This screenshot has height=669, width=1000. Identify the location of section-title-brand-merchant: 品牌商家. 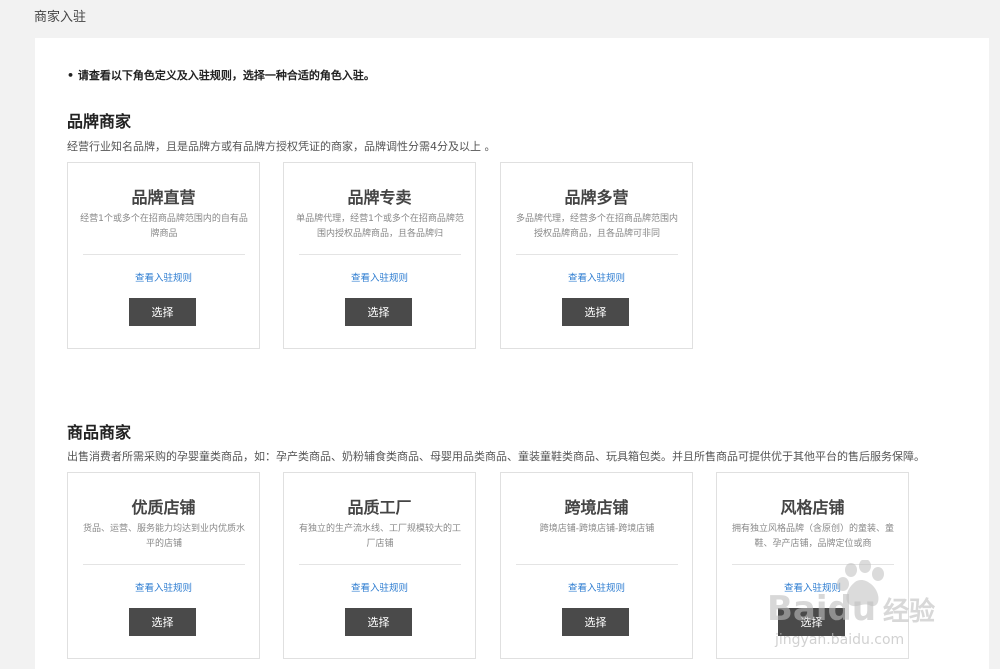
(99, 121).